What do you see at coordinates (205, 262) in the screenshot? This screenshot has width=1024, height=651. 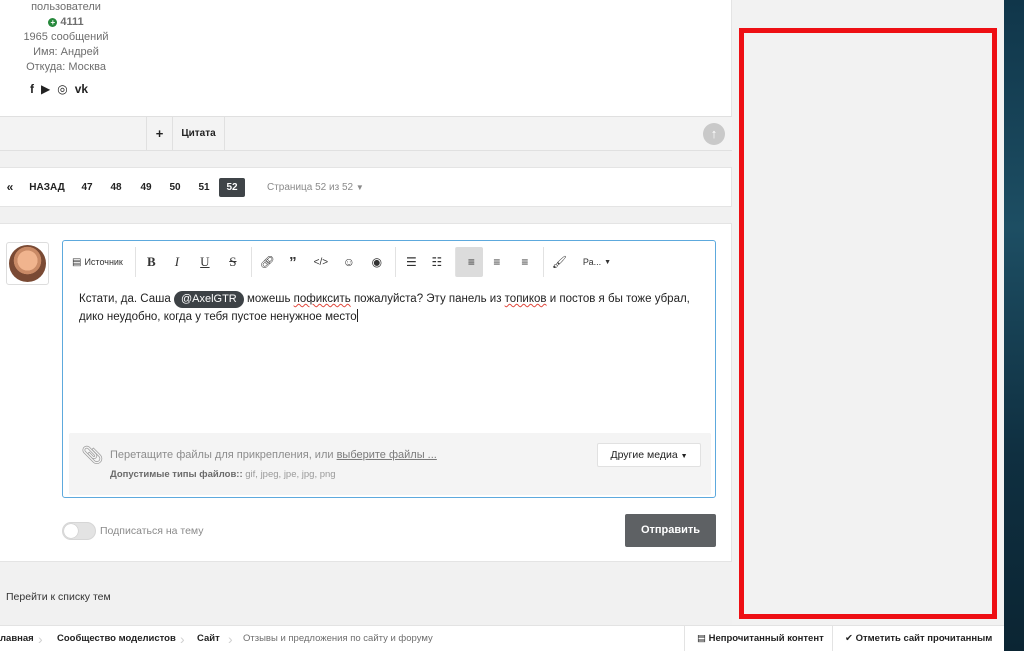 I see `underline-button: U` at bounding box center [205, 262].